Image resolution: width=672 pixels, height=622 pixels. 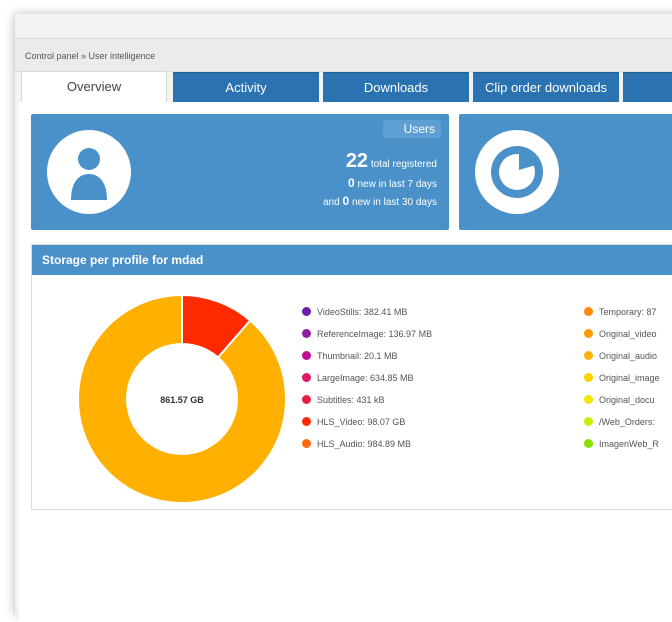 I want to click on legend-right-item: ImagenWeb_R, so click(x=621, y=444).